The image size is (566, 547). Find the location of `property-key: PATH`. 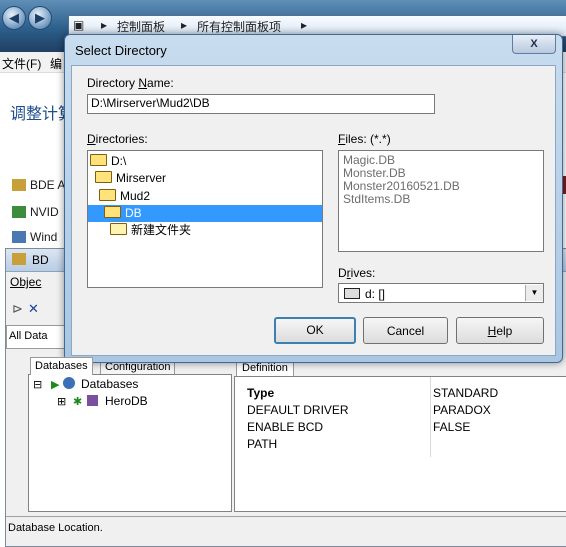

property-key: PATH is located at coordinates (262, 444).